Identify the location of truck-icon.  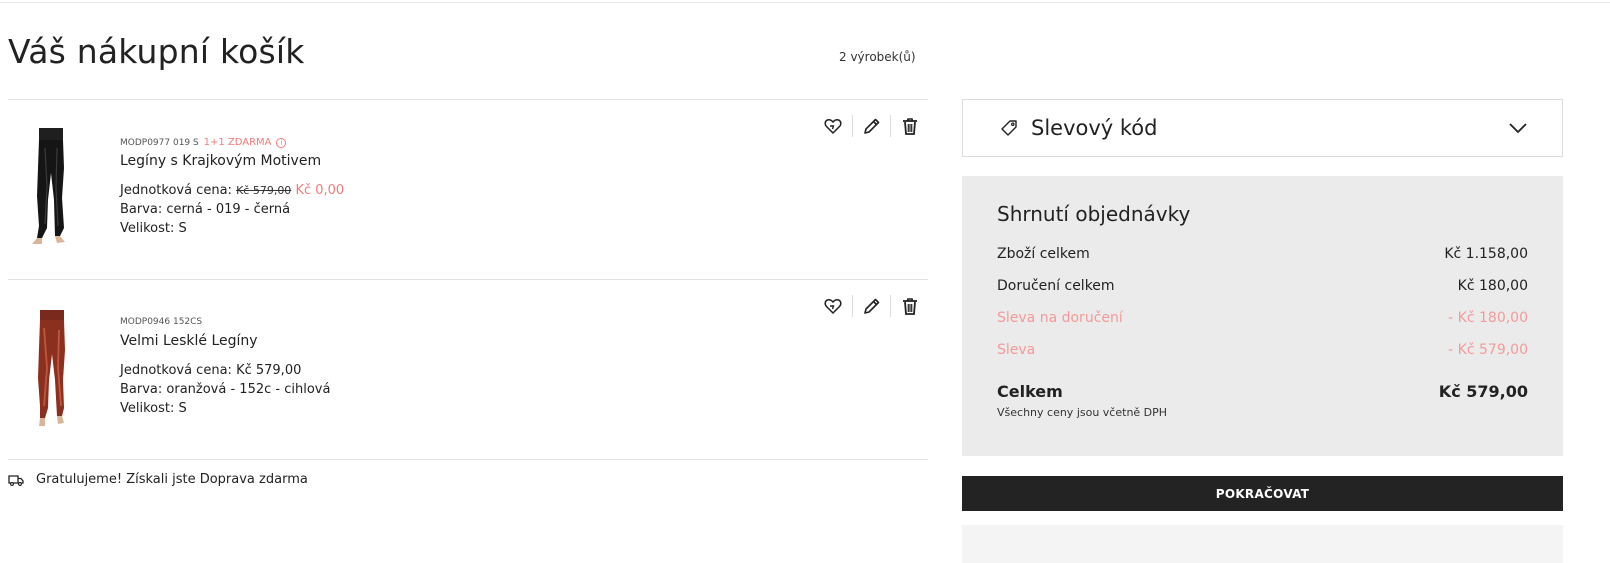
(16, 480).